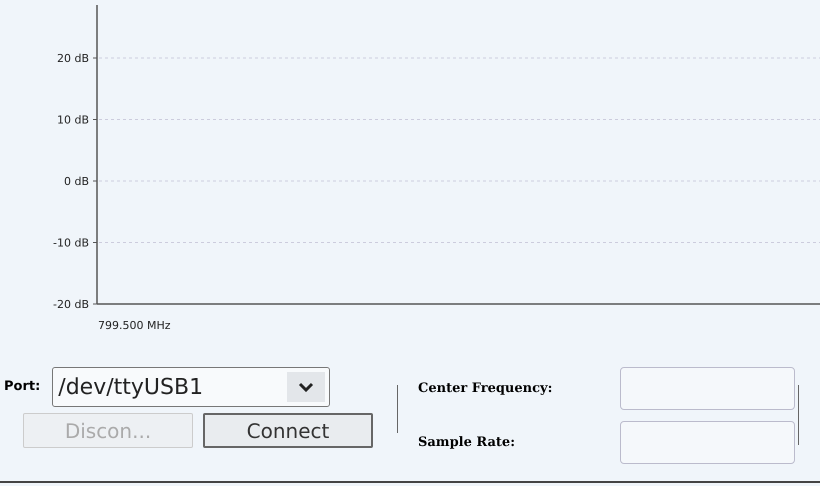  I want to click on chevron-down-icon, so click(306, 387).